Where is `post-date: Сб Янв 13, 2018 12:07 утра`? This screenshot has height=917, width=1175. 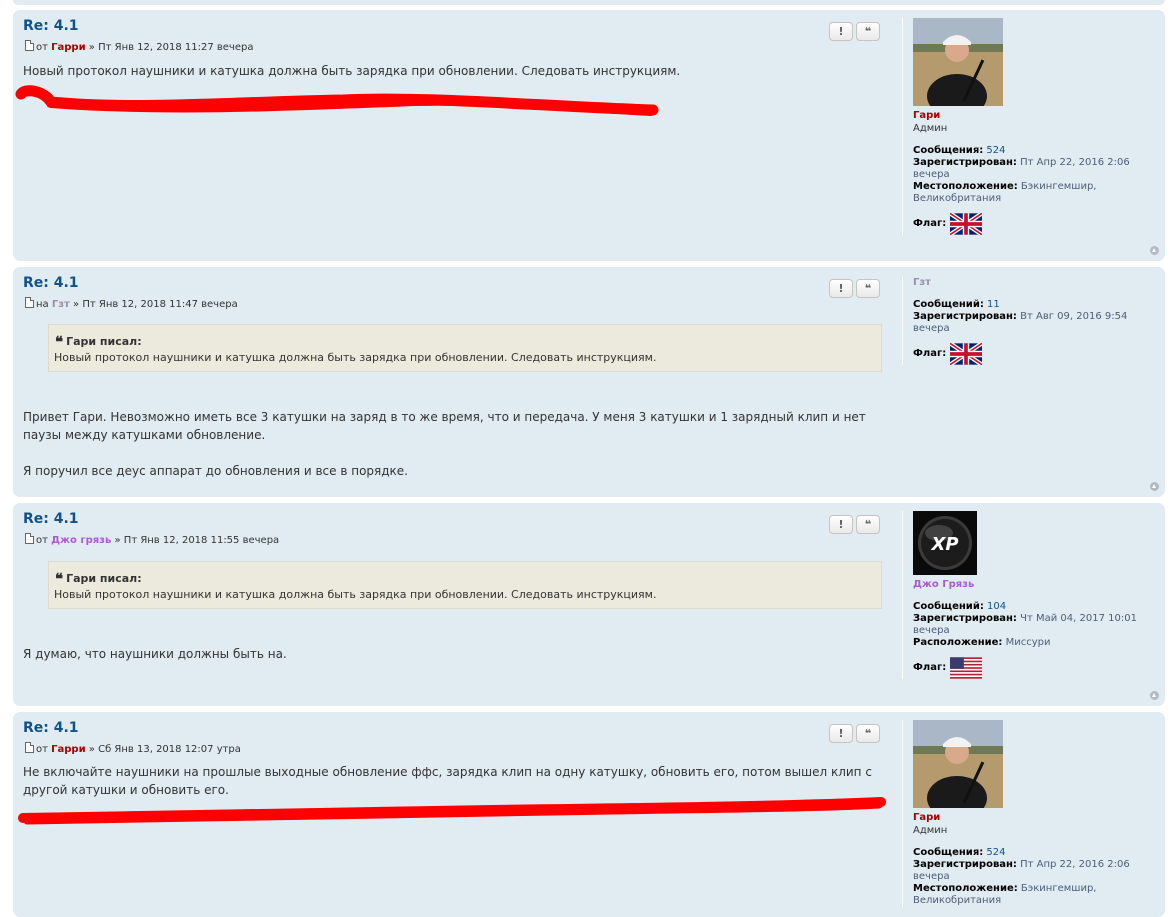
post-date: Сб Янв 13, 2018 12:07 утра is located at coordinates (169, 749).